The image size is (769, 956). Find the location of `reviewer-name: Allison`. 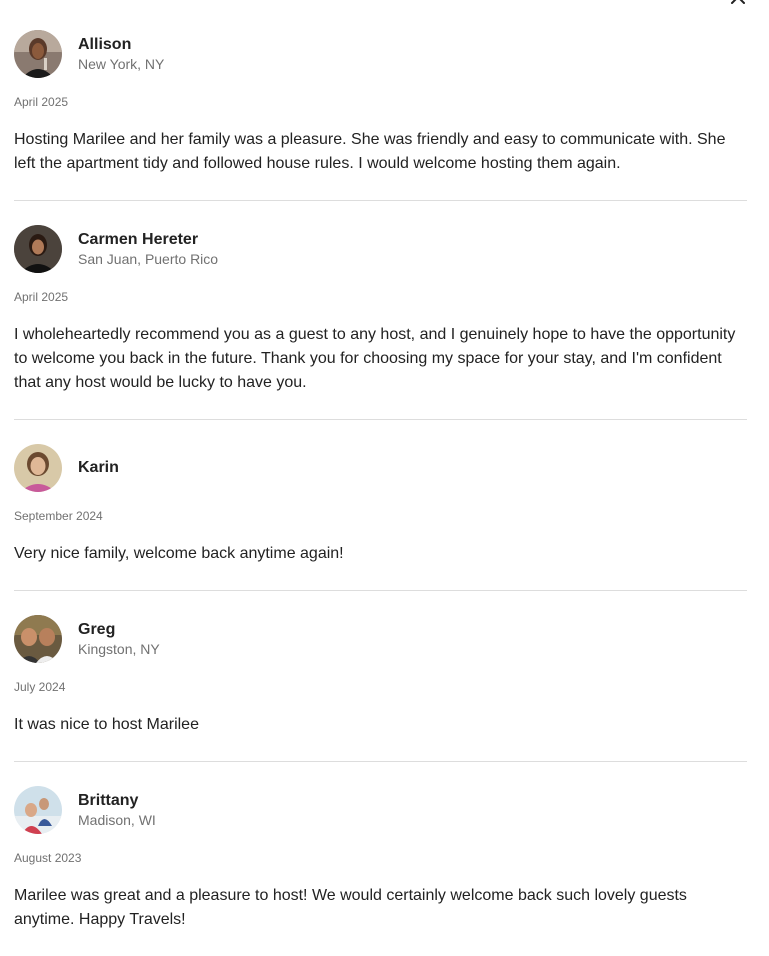

reviewer-name: Allison is located at coordinates (105, 44).